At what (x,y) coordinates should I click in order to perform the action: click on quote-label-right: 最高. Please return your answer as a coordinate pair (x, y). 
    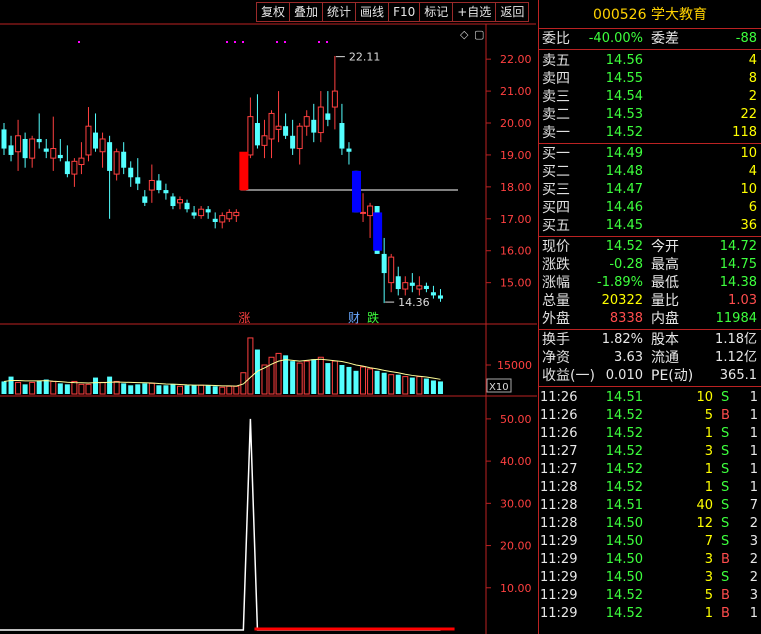
    Looking at the image, I should click on (665, 265).